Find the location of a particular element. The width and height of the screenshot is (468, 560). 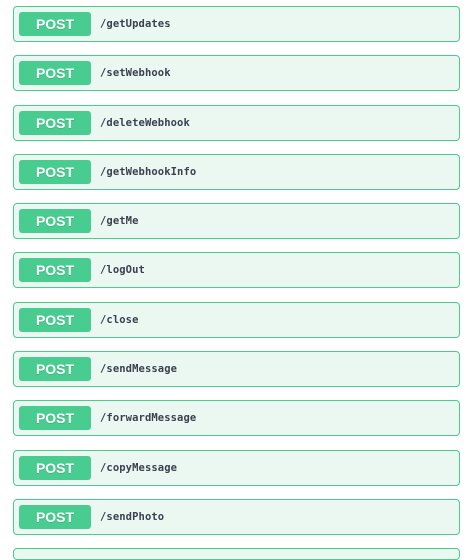

operation-post-deletewebhook: POST /deleteWebhook is located at coordinates (236, 122).